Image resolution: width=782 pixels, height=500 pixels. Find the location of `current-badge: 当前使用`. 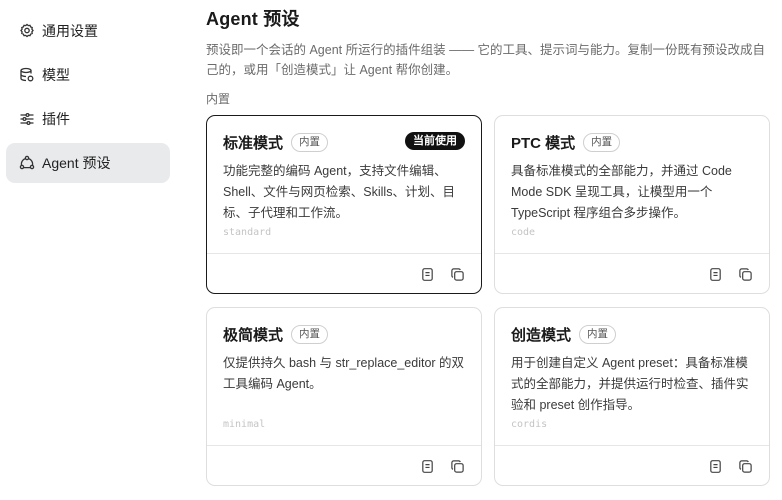

current-badge: 当前使用 is located at coordinates (435, 141).